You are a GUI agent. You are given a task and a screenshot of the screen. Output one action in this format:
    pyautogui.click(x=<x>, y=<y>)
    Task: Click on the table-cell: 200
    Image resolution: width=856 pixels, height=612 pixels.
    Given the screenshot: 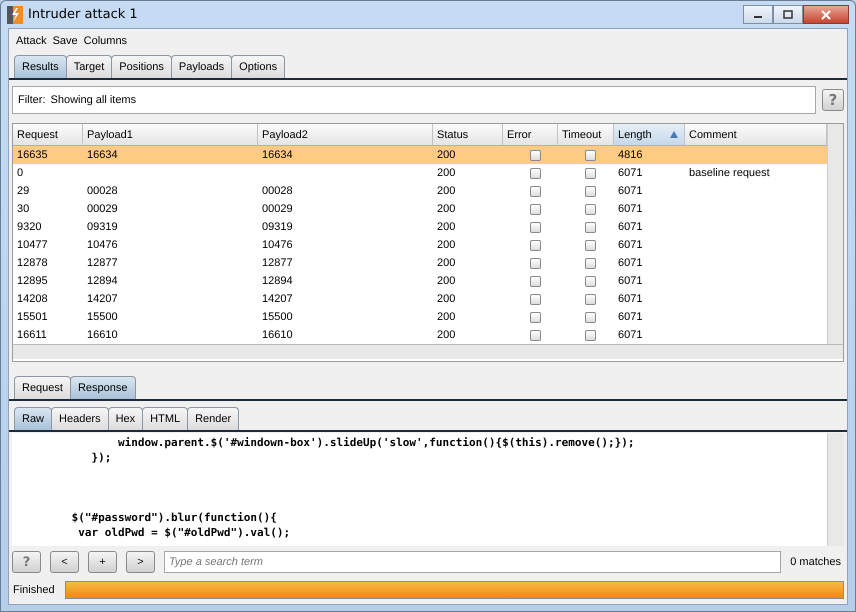 What is the action you would take?
    pyautogui.click(x=468, y=155)
    